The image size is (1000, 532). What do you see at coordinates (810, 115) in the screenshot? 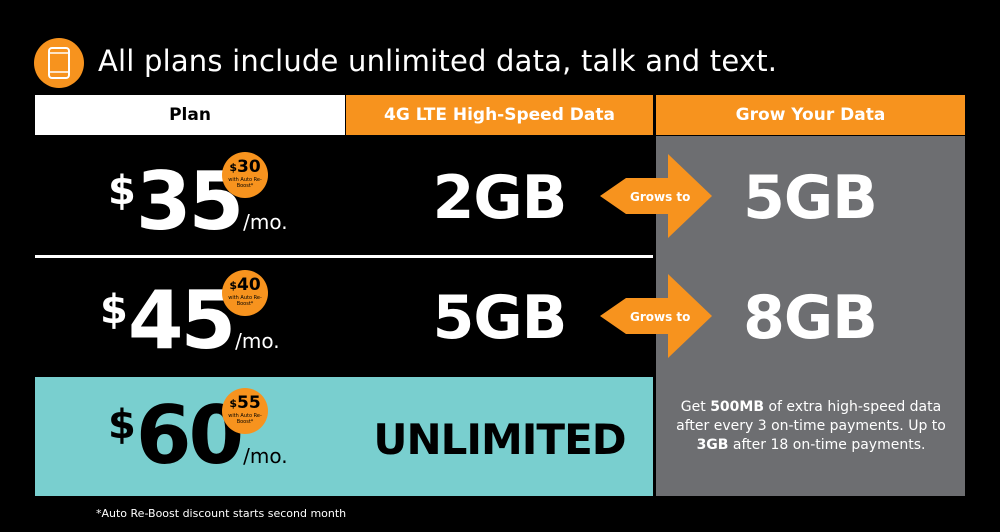
I see `header-grow-your-data: Grow Your Data` at bounding box center [810, 115].